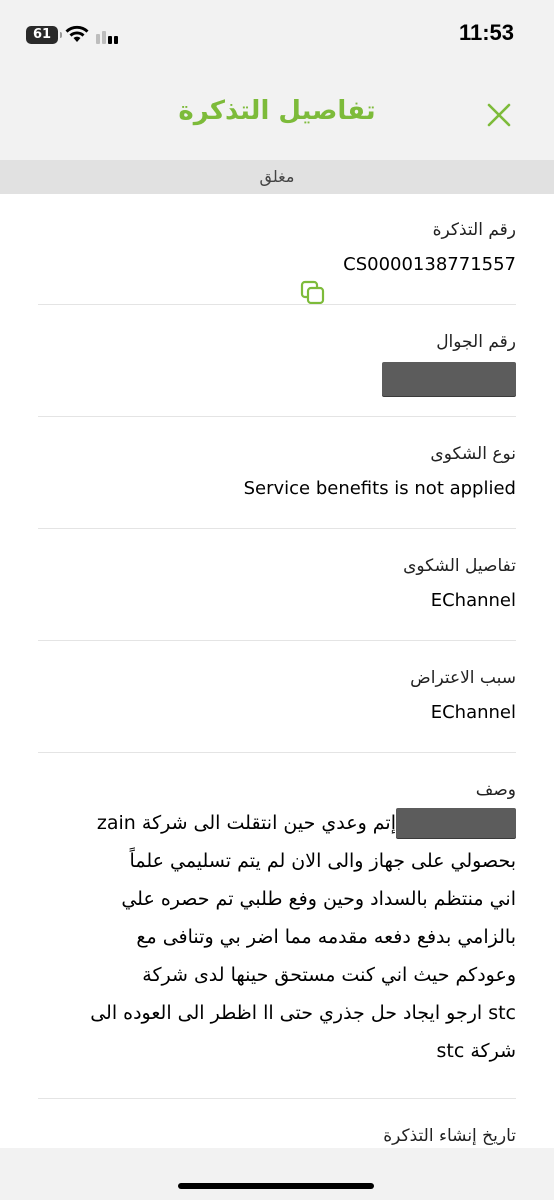 This screenshot has height=1200, width=554. What do you see at coordinates (277, 1136) in the screenshot?
I see `creation-date-field: تاريخ إنشاء التذكرة` at bounding box center [277, 1136].